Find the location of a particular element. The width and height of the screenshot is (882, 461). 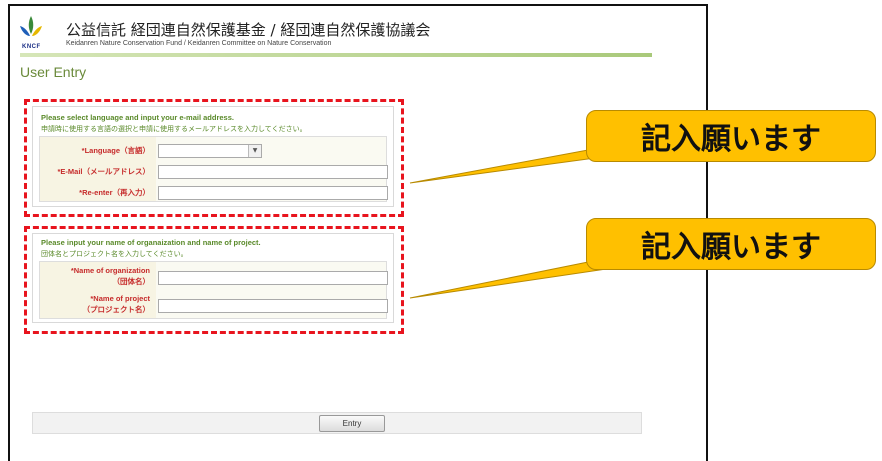

leaf-logo-icon is located at coordinates (31, 26).